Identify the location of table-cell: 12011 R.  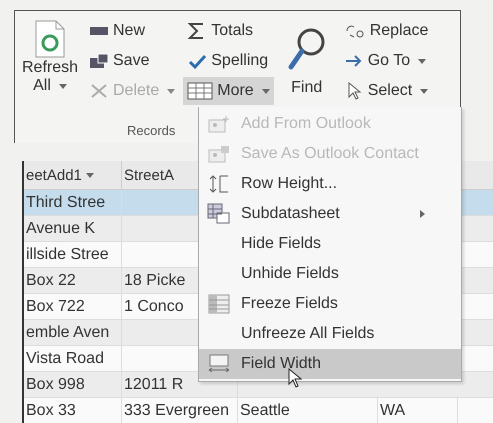
(154, 385).